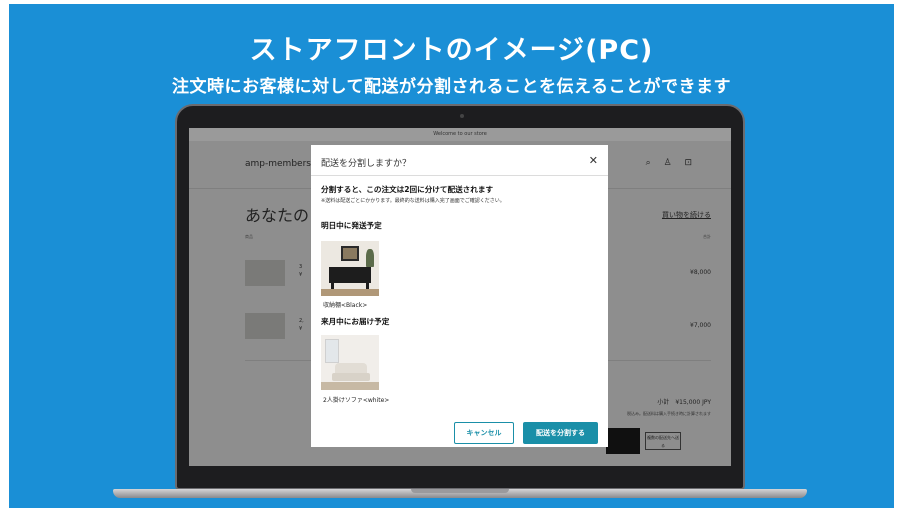  Describe the element at coordinates (700, 325) in the screenshot. I see `cart-item-price: ¥7,000` at that location.